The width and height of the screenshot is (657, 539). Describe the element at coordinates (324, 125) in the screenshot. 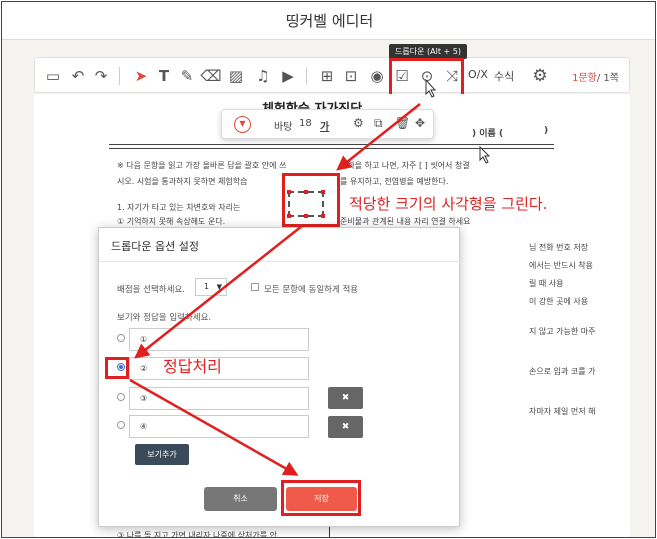

I see `text-style-button: 가` at that location.